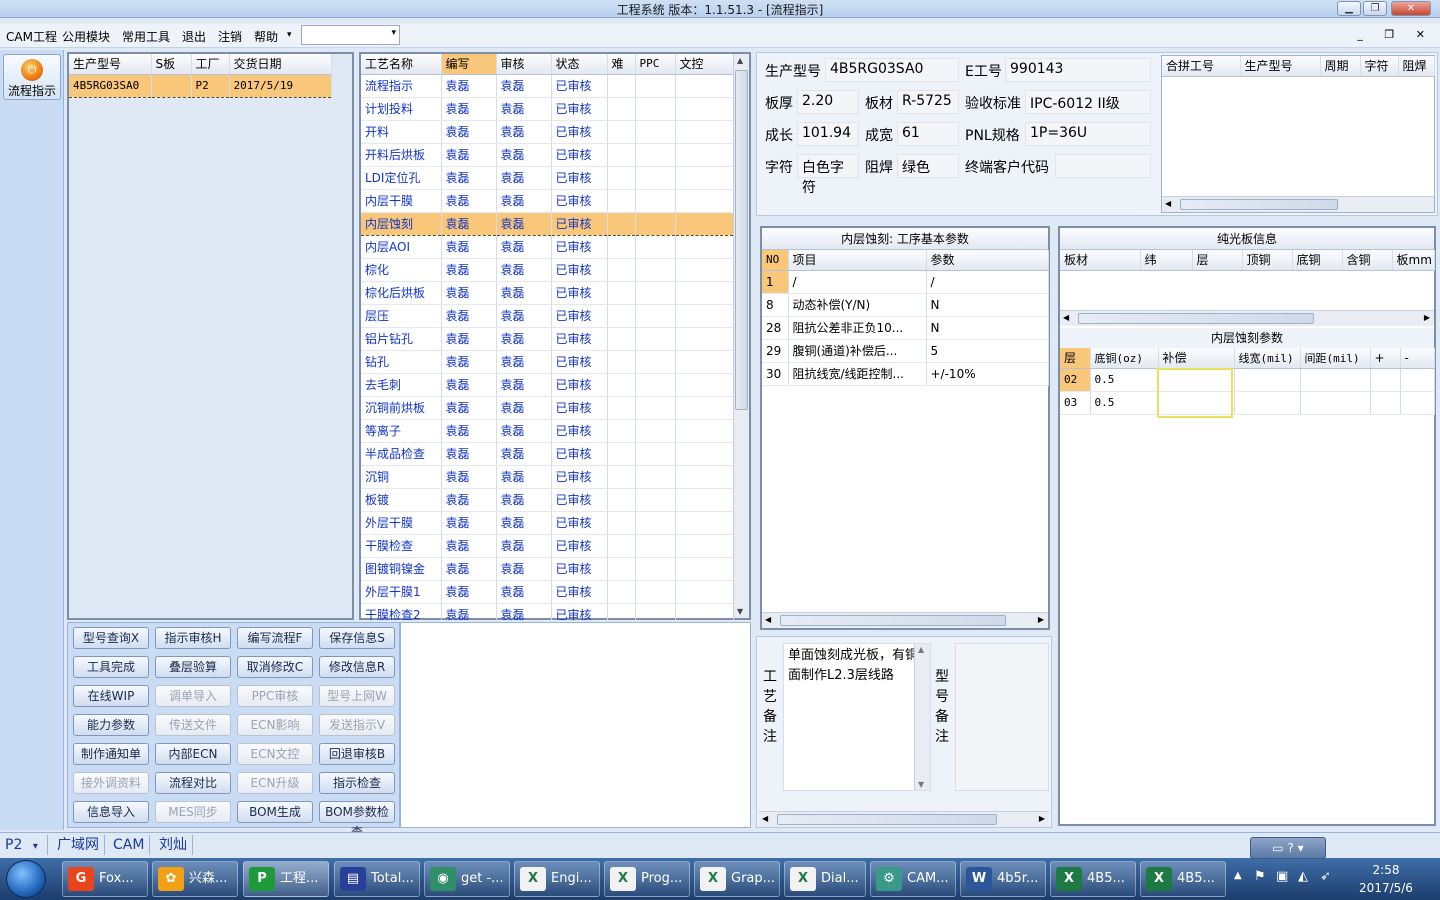  What do you see at coordinates (193, 754) in the screenshot?
I see `action-button: 内部ECN` at bounding box center [193, 754].